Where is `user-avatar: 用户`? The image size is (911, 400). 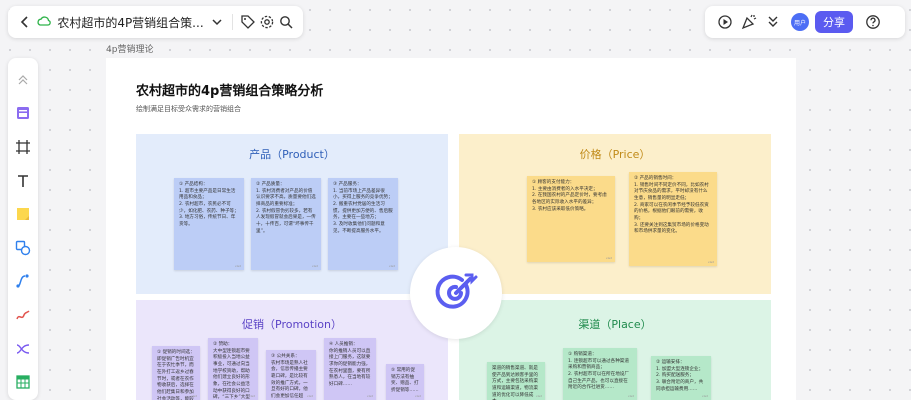
user-avatar: 用户 is located at coordinates (800, 22).